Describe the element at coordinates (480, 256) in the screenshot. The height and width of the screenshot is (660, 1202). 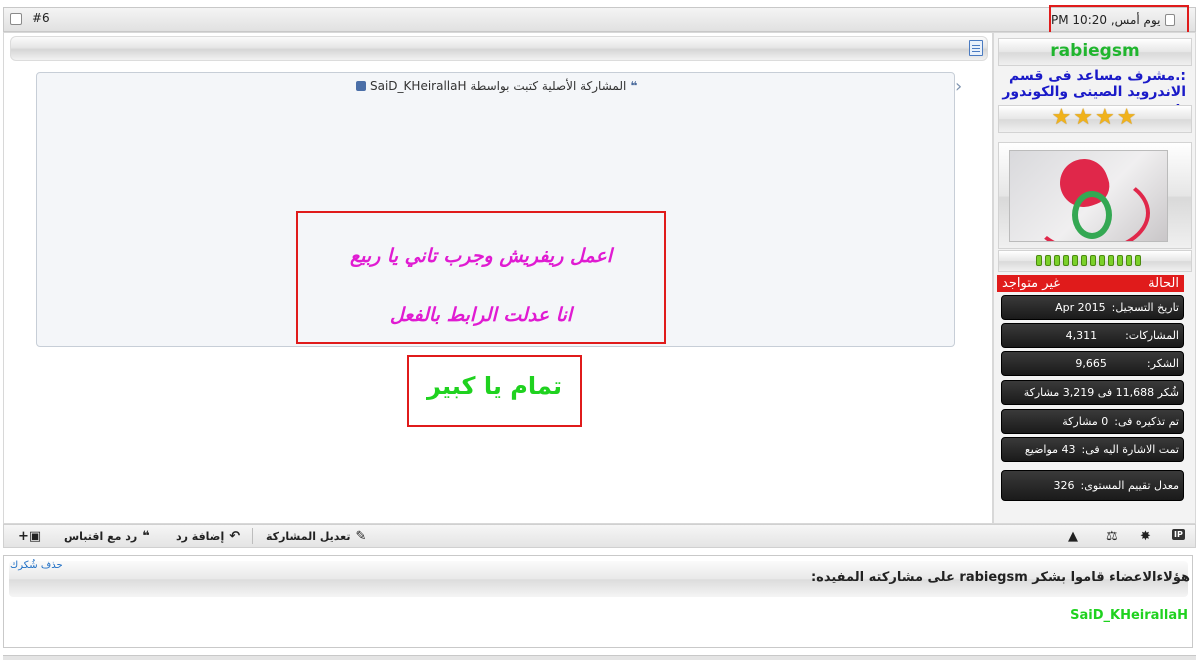
I see `quote-line-1: اعمل ريفريش وجرب تاني يا ربيع` at that location.